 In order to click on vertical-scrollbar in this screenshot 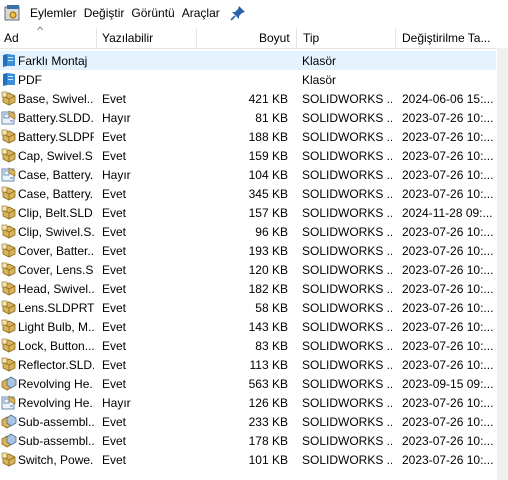, I will do `click(502, 264)`.